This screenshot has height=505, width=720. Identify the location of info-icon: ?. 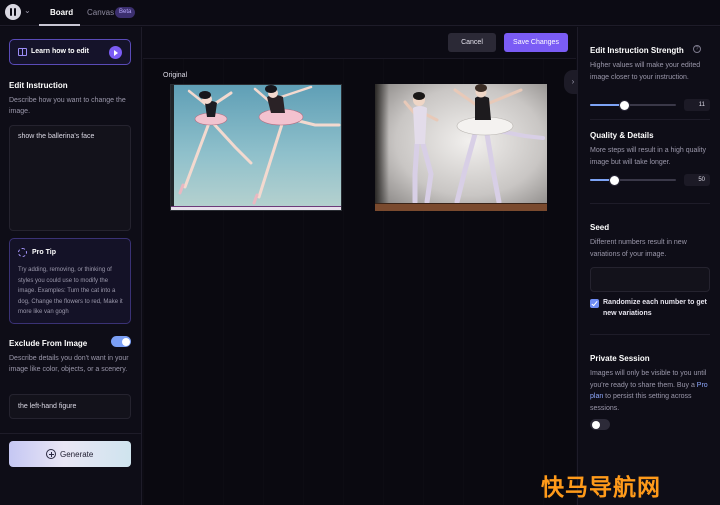
(697, 49).